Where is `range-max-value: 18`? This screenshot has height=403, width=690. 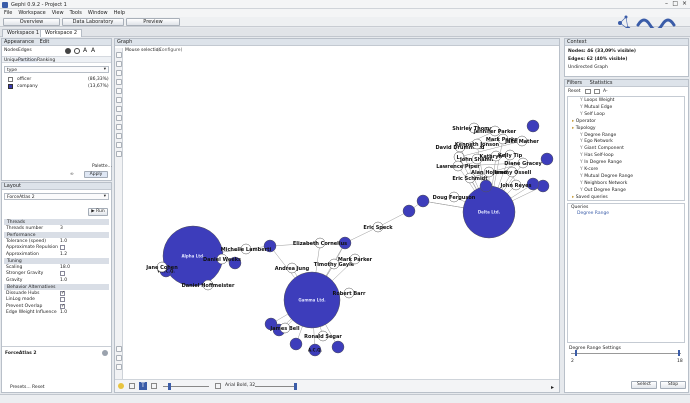 range-max-value: 18 is located at coordinates (680, 361).